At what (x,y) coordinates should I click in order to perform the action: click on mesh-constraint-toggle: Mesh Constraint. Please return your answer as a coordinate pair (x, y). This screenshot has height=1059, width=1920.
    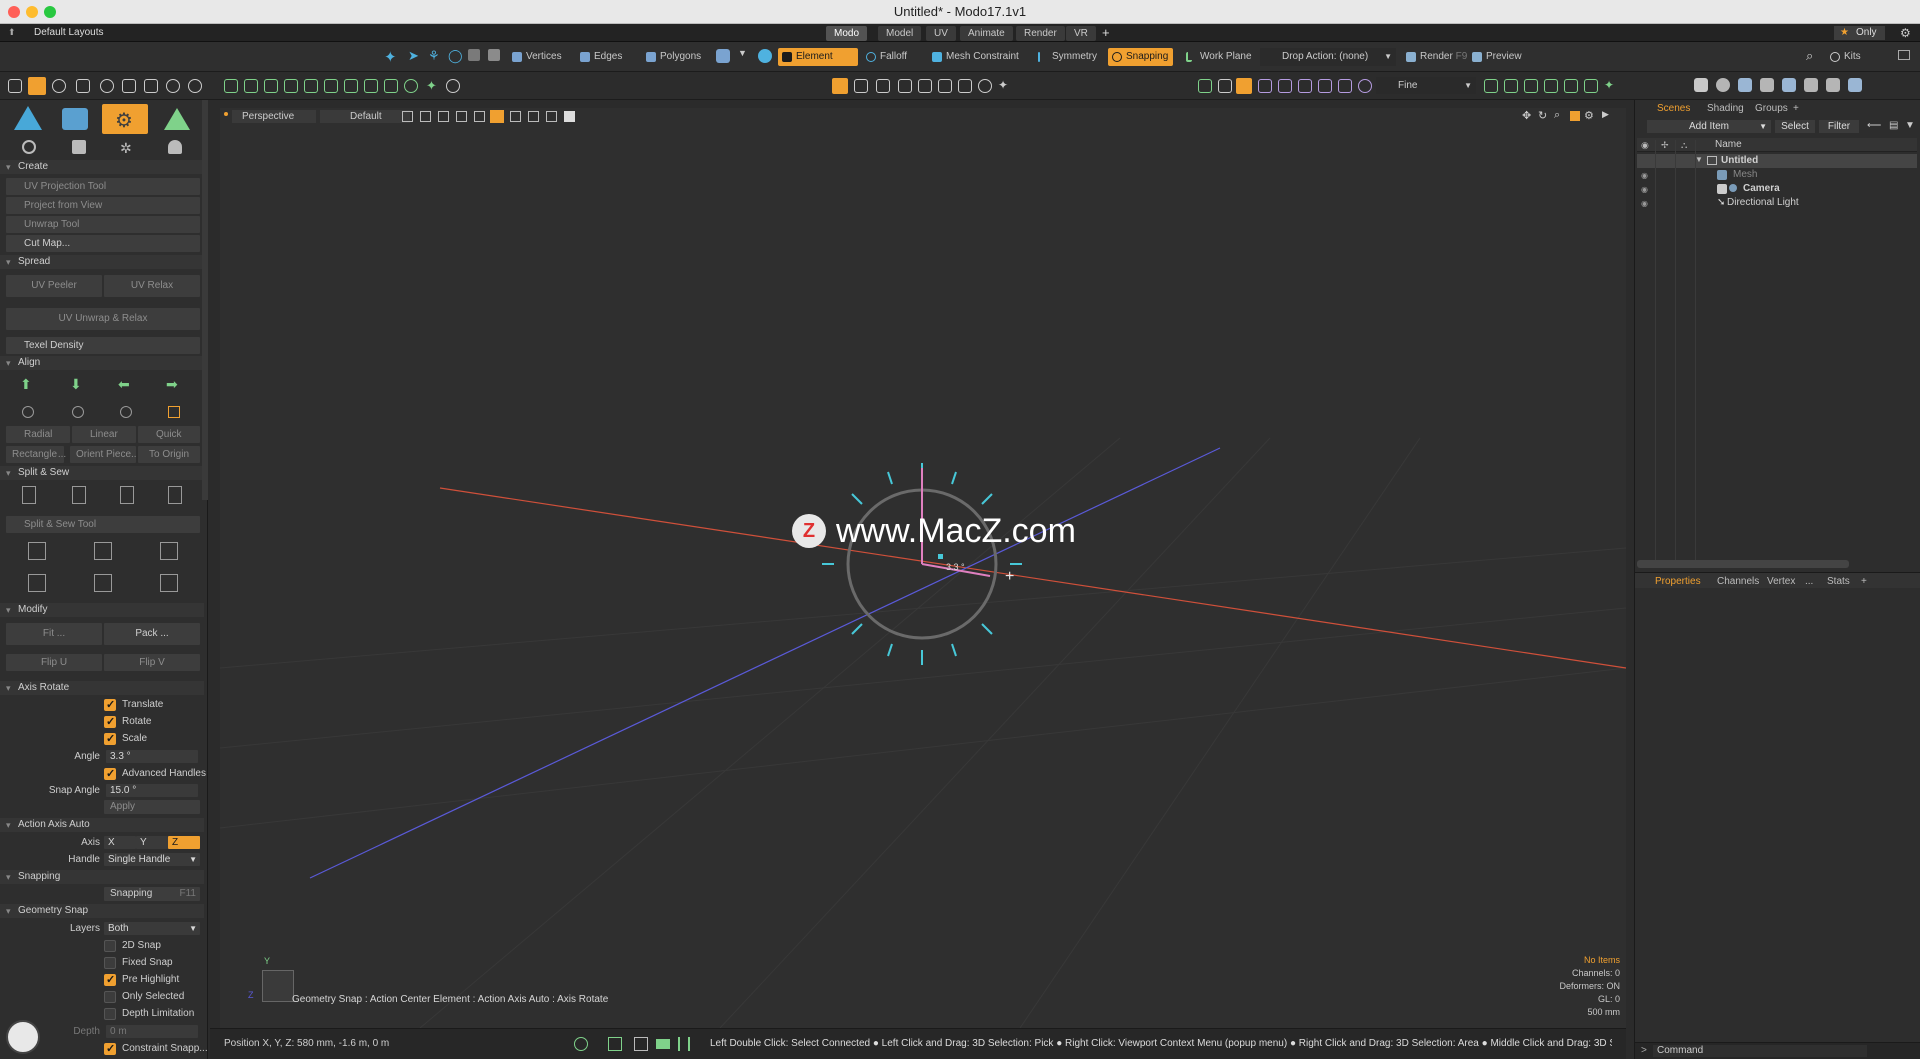
    Looking at the image, I should click on (976, 57).